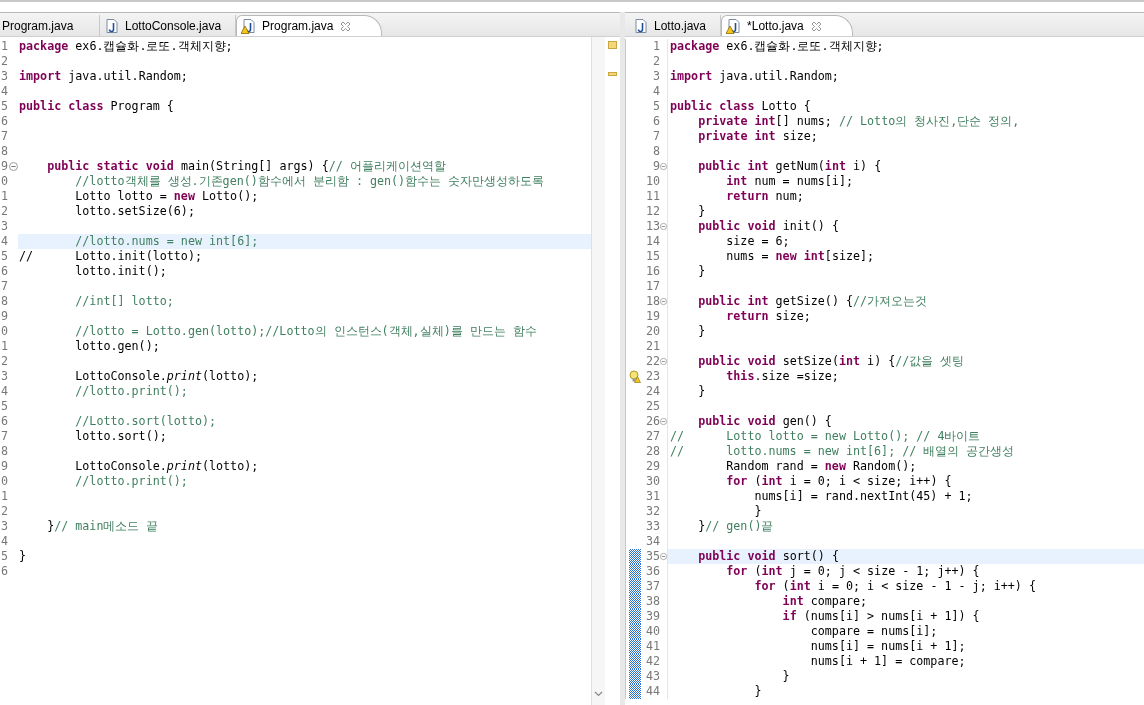 The width and height of the screenshot is (1144, 705). What do you see at coordinates (863, 496) in the screenshot?
I see `code-line: nums[i] = rand.nextInt(45) + 1;` at bounding box center [863, 496].